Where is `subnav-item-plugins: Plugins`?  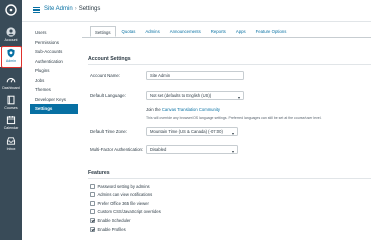
subnav-item-plugins: Plugins is located at coordinates (54, 71).